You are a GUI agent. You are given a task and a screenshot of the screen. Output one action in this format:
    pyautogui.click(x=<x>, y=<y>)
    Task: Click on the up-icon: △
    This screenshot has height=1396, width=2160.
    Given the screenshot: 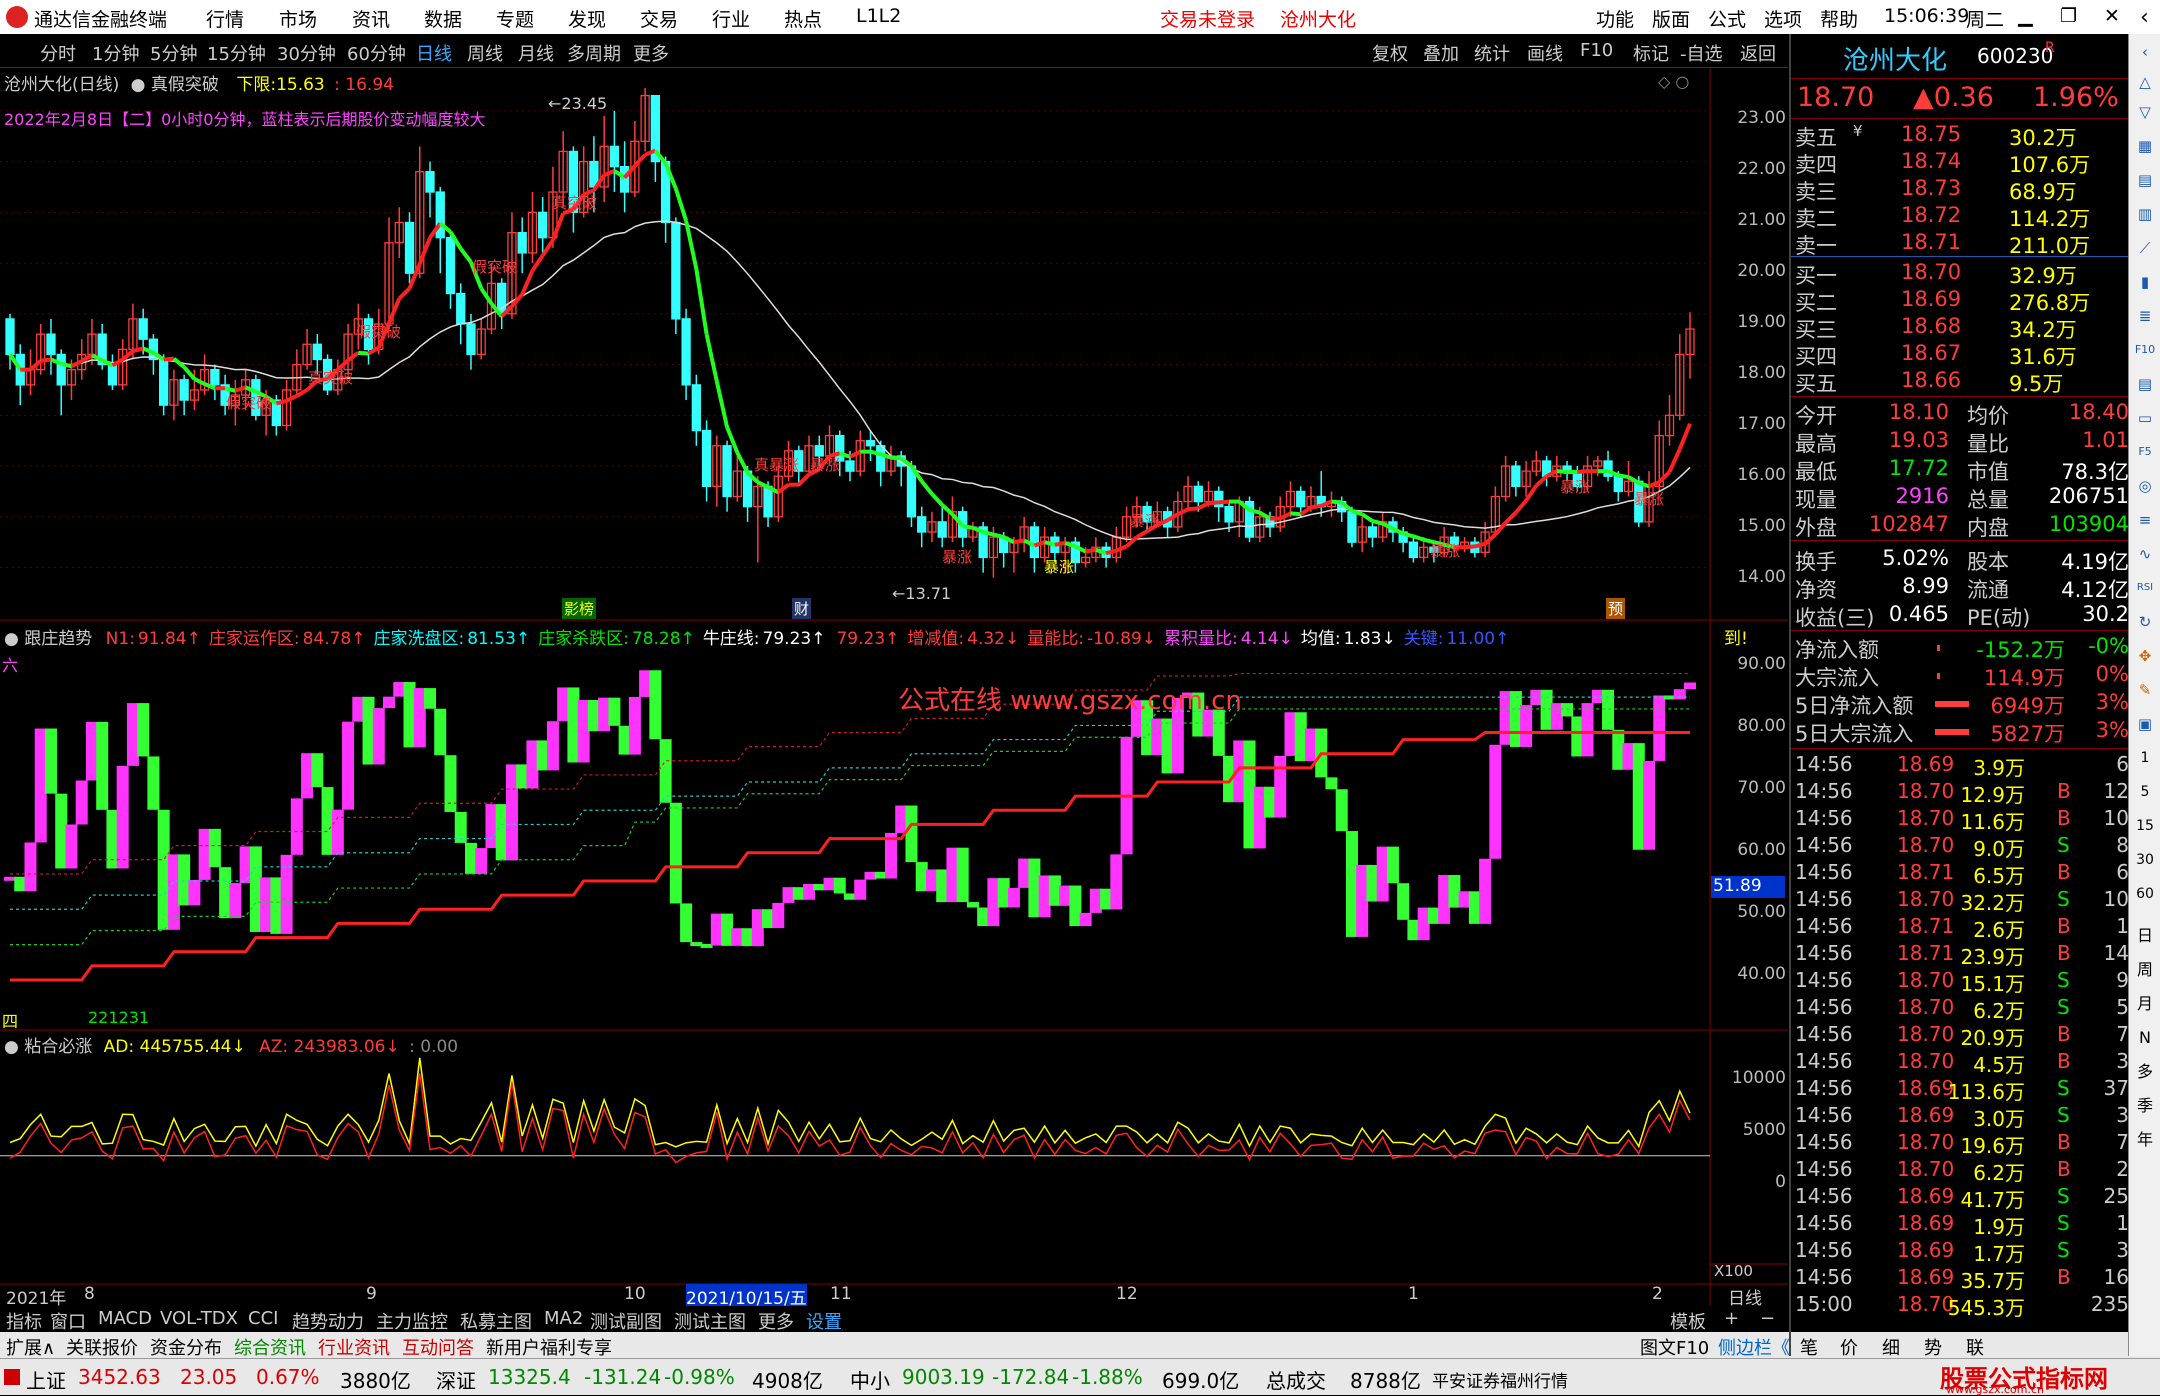 What is the action you would take?
    pyautogui.click(x=2145, y=82)
    